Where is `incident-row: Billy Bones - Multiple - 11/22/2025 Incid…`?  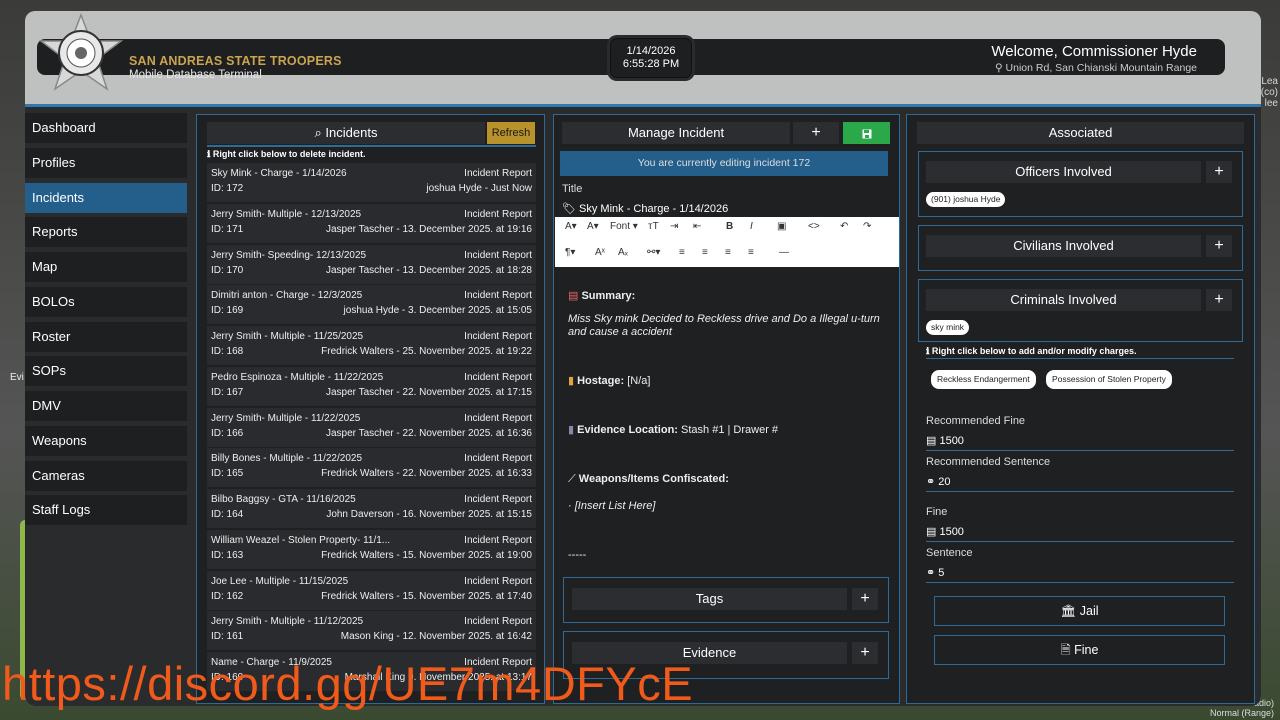
incident-row: Billy Bones - Multiple - 11/22/2025 Incid… is located at coordinates (371, 468).